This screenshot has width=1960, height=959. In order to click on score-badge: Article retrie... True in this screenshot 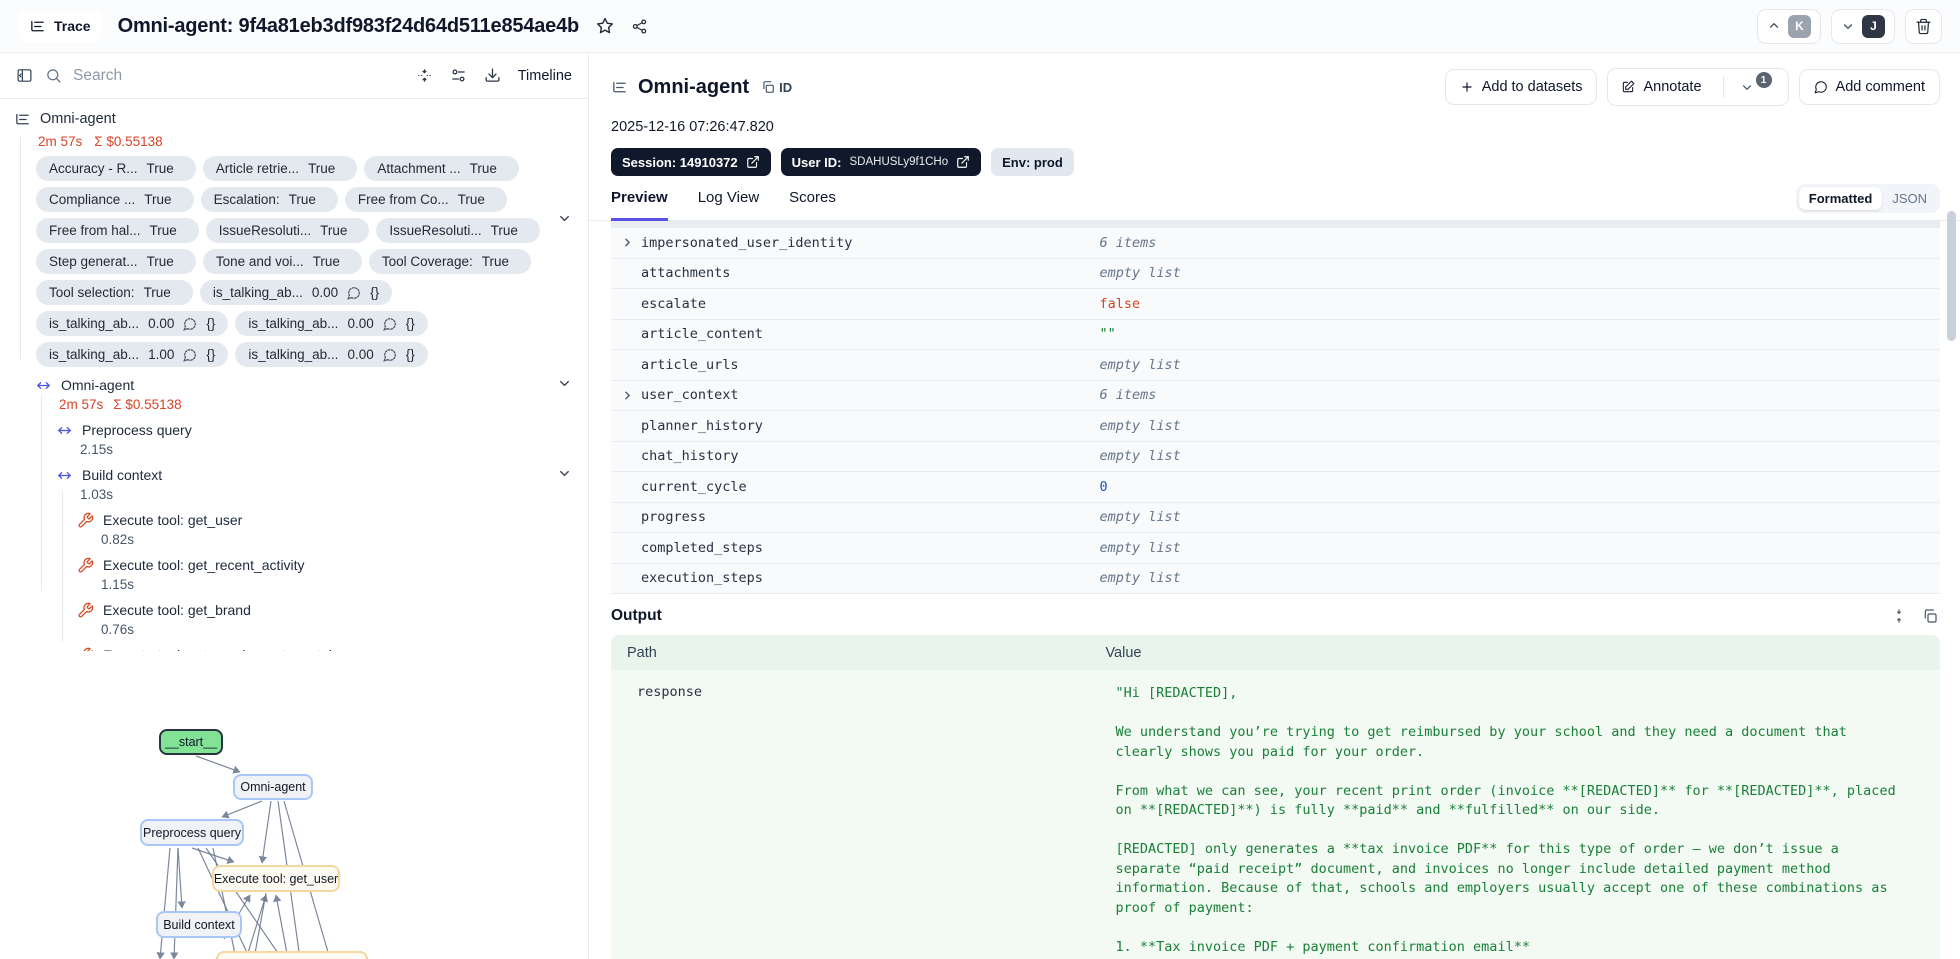, I will do `click(280, 168)`.